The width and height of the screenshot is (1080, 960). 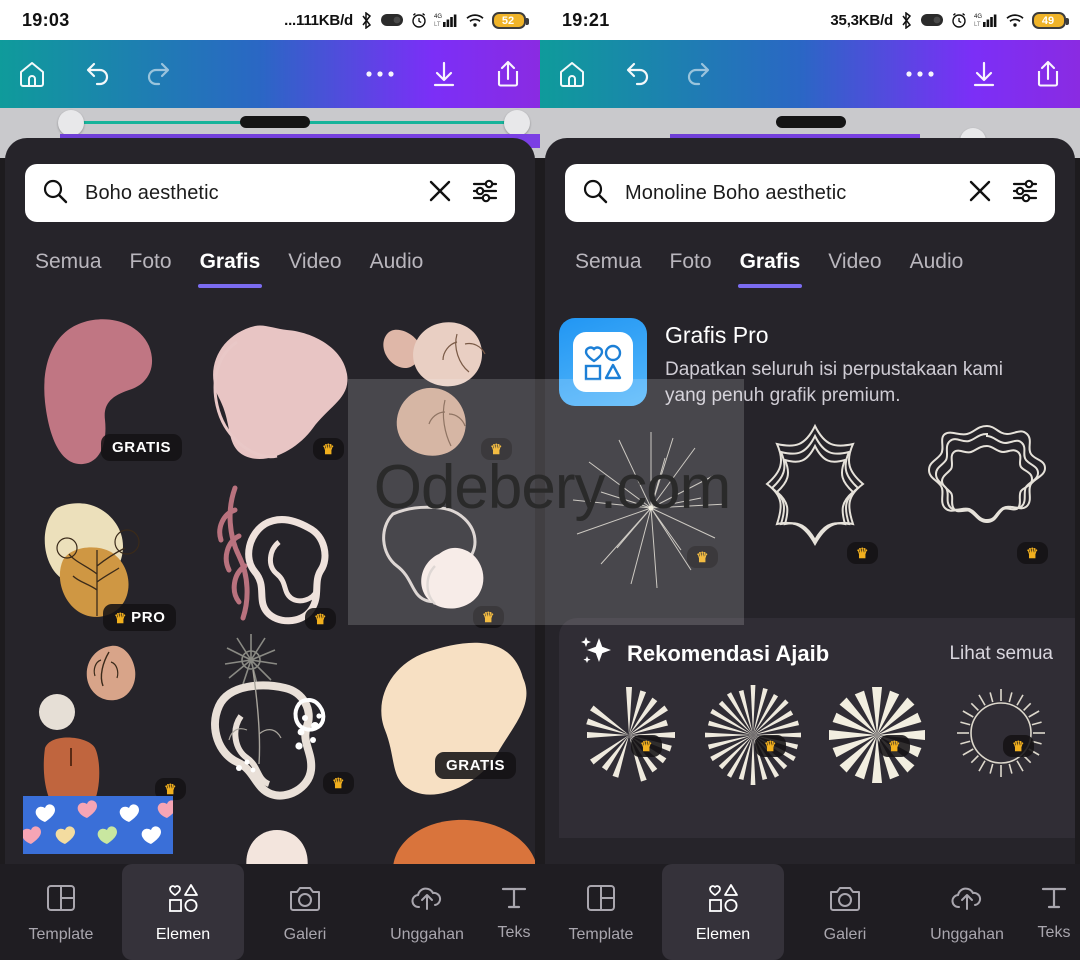 I want to click on nav-label: Template, so click(x=601, y=934).